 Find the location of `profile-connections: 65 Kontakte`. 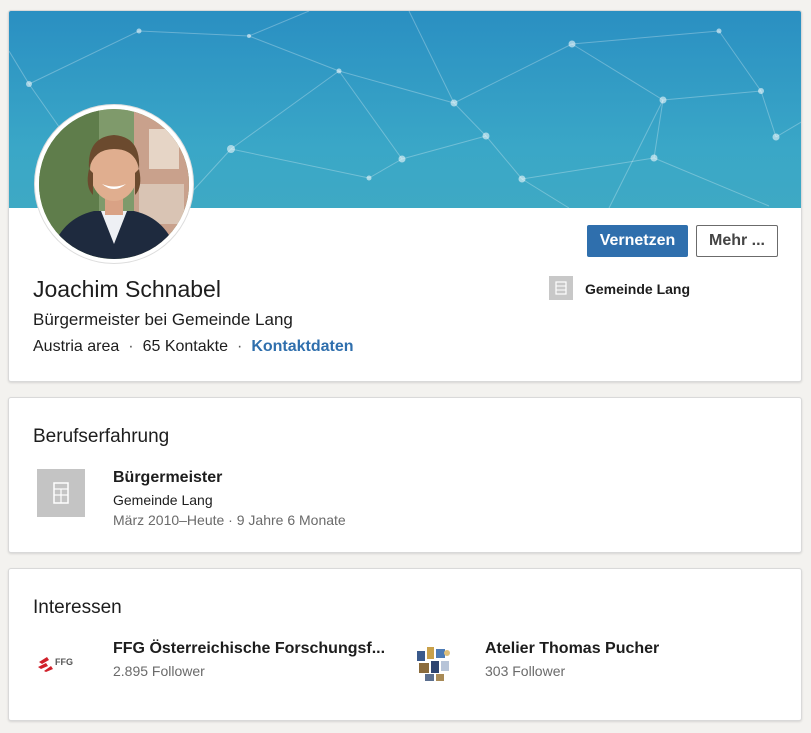

profile-connections: 65 Kontakte is located at coordinates (185, 347).